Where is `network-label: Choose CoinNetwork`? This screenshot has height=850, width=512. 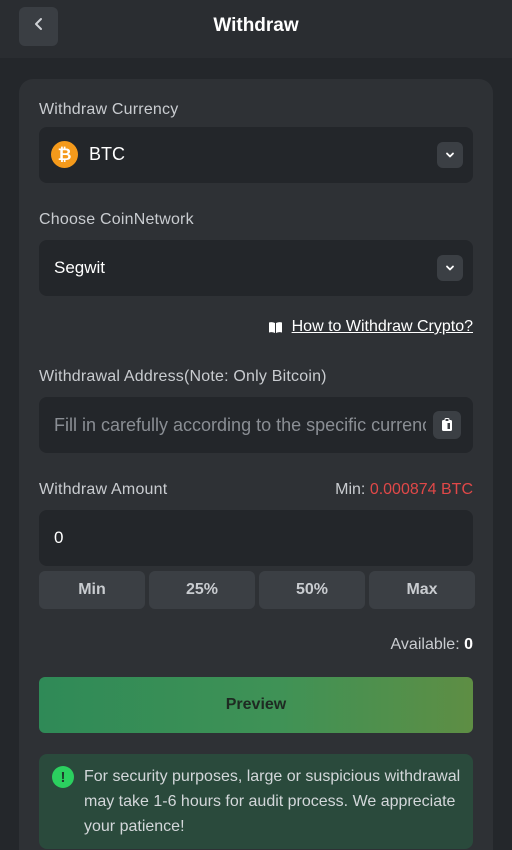
network-label: Choose CoinNetwork is located at coordinates (116, 219).